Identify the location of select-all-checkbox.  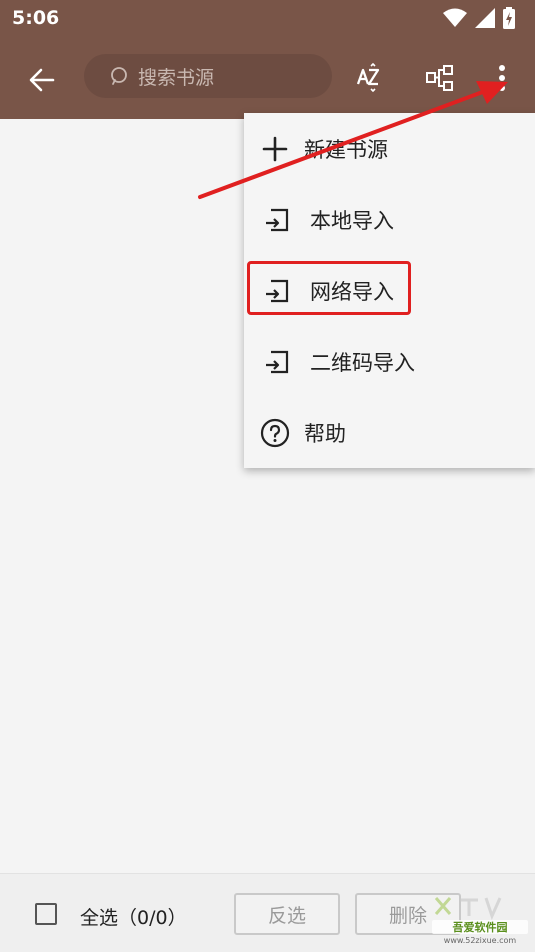
(46, 914).